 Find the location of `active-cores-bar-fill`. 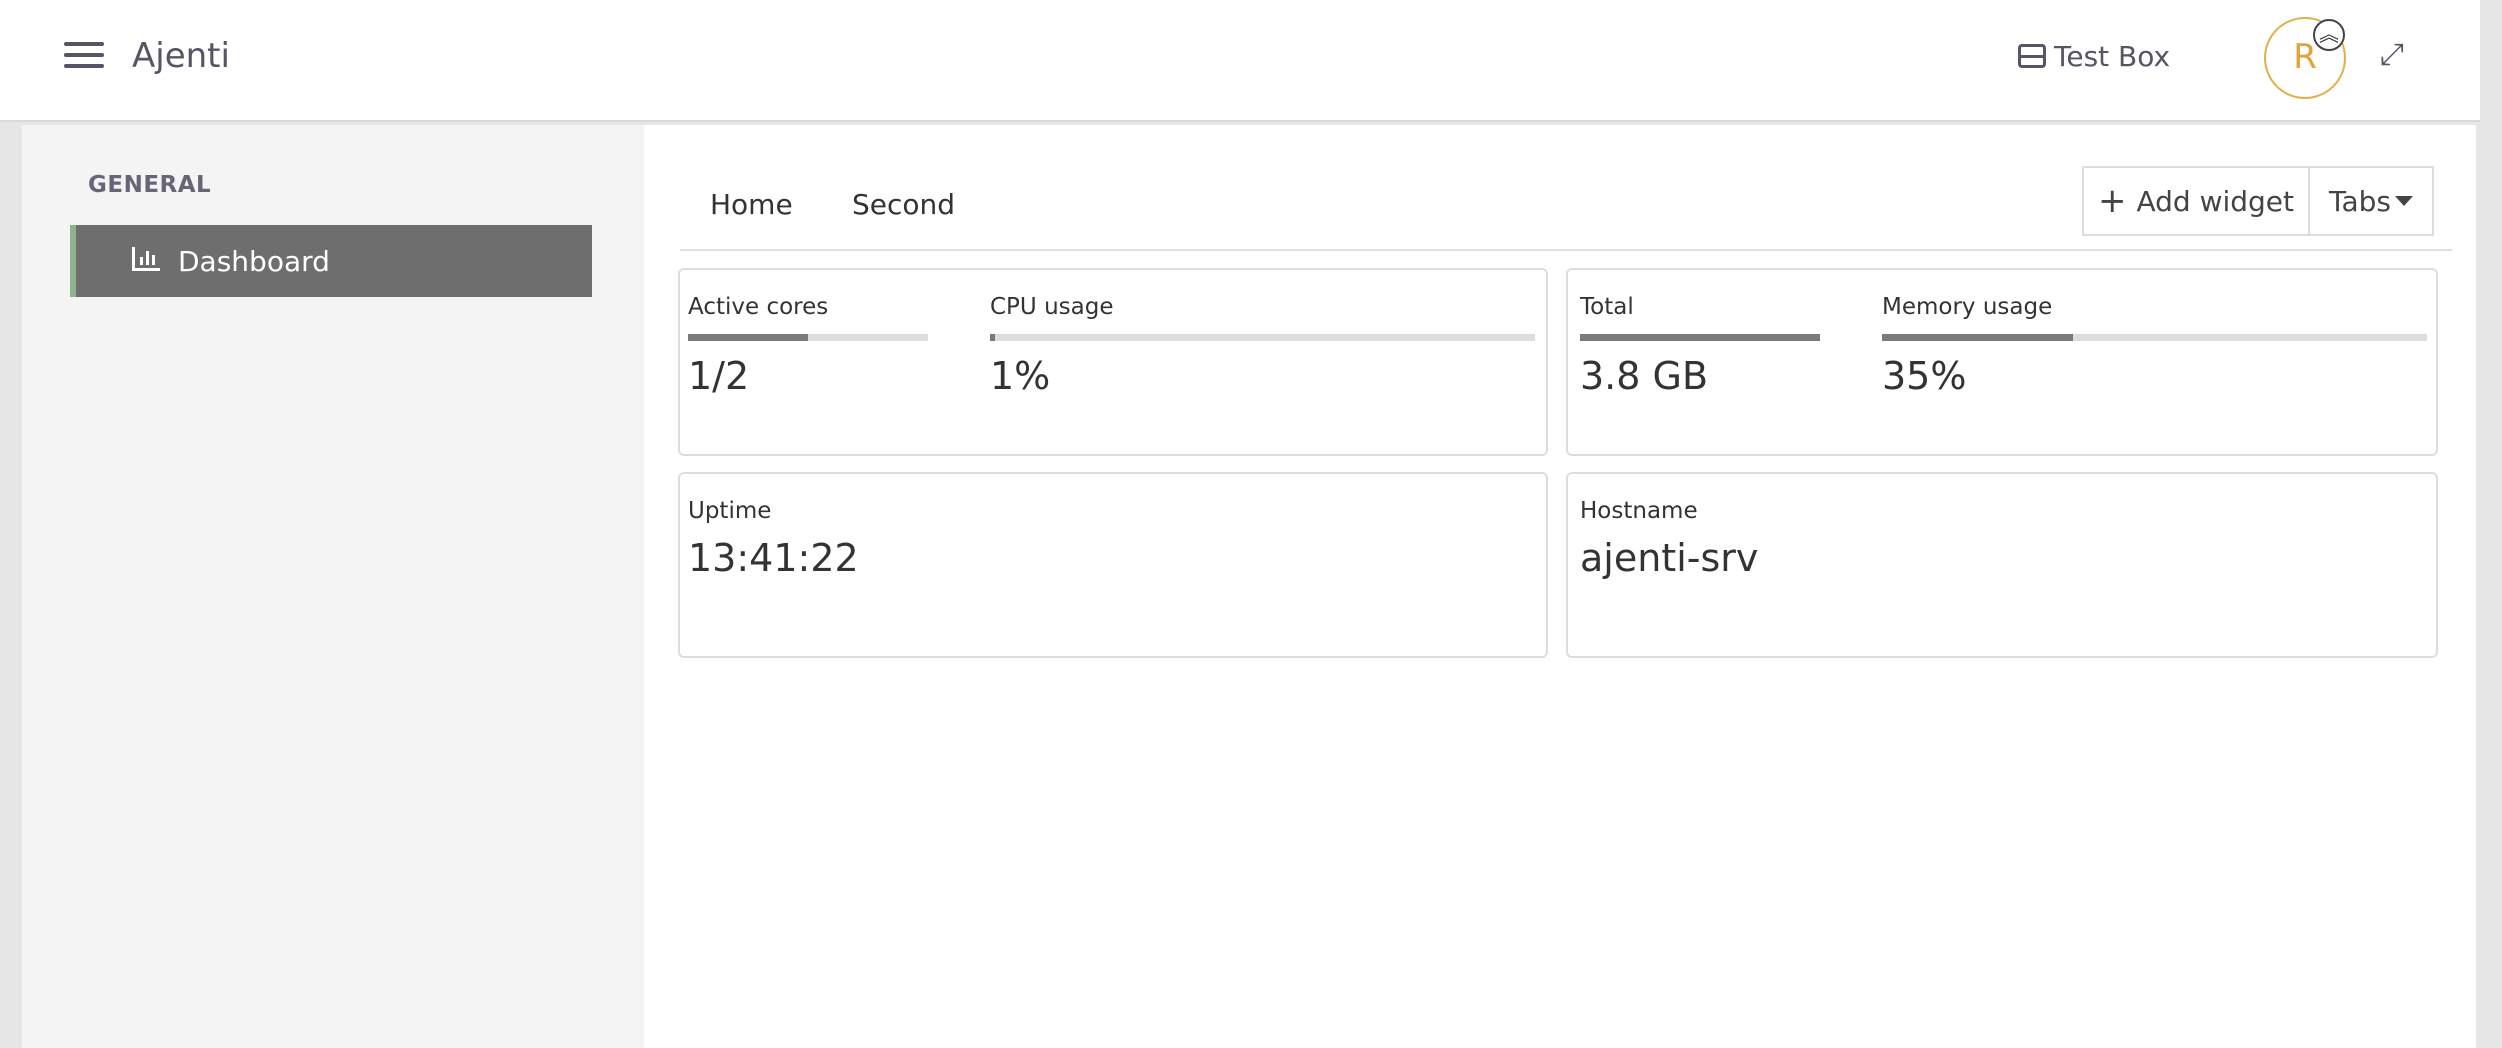

active-cores-bar-fill is located at coordinates (748, 337).